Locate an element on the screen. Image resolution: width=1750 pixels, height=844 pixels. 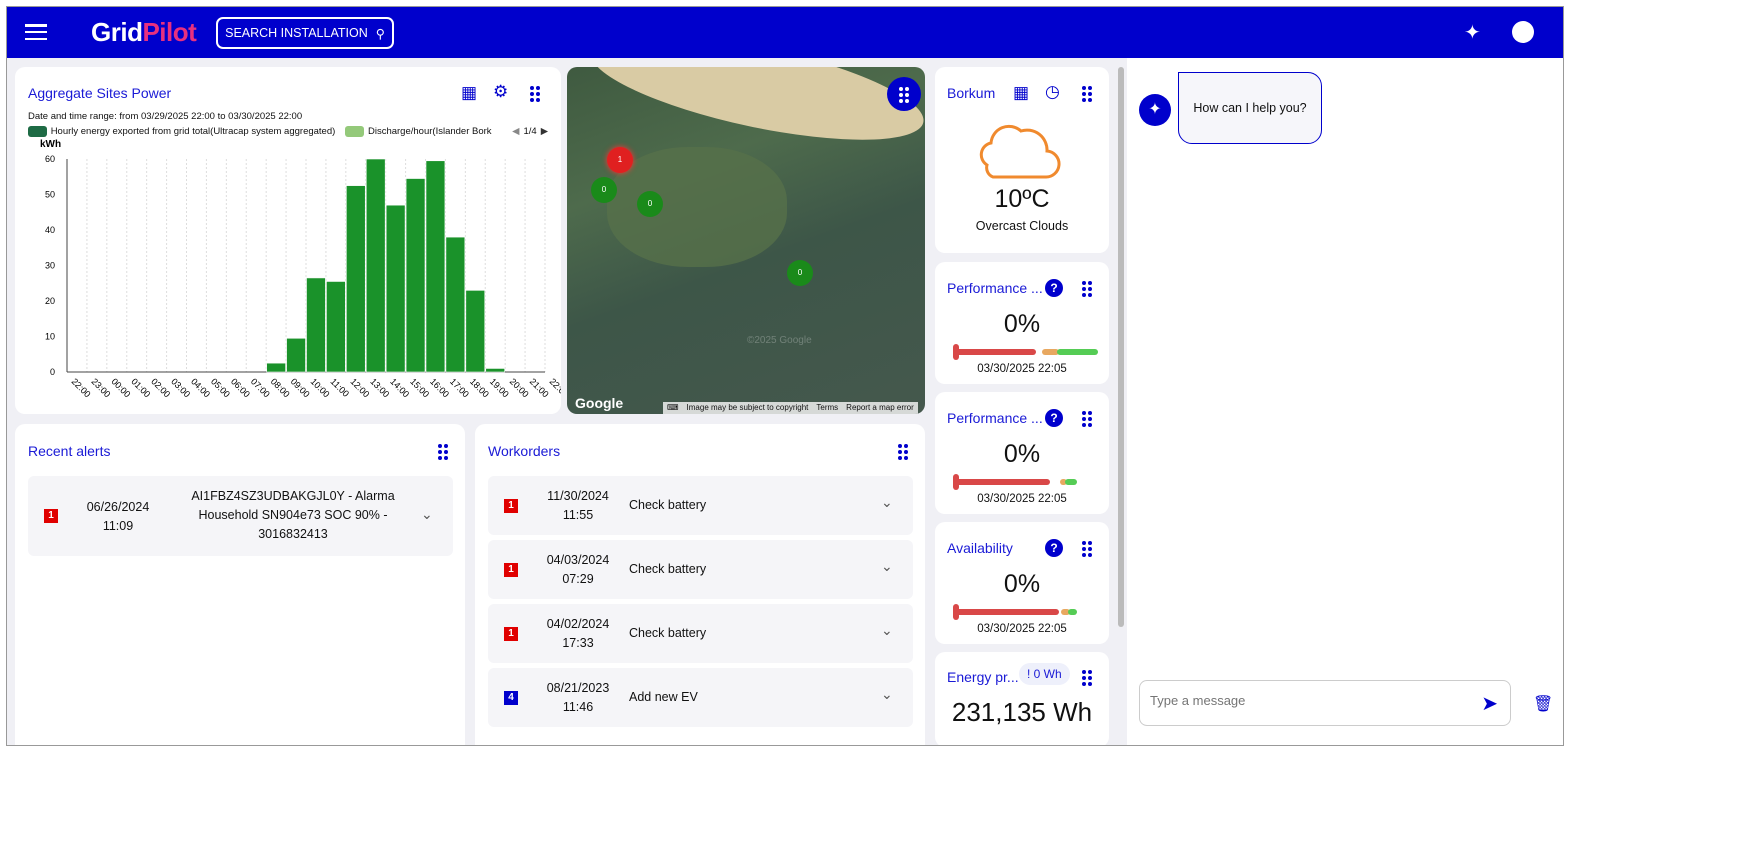
workorder-badge: 1 is located at coordinates (511, 506).